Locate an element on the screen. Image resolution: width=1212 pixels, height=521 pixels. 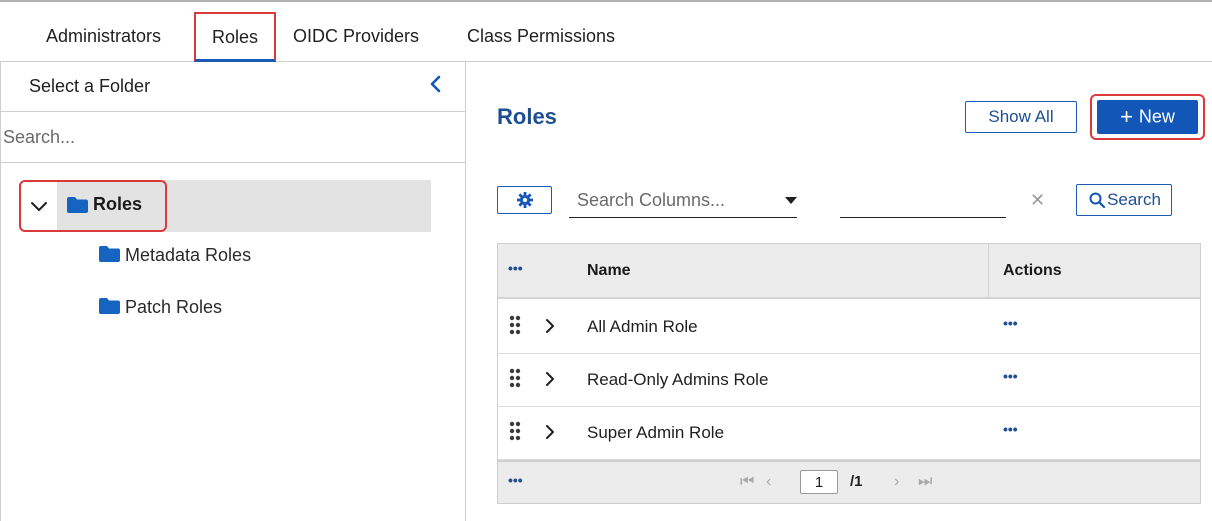
new-button: + New is located at coordinates (1147, 117).